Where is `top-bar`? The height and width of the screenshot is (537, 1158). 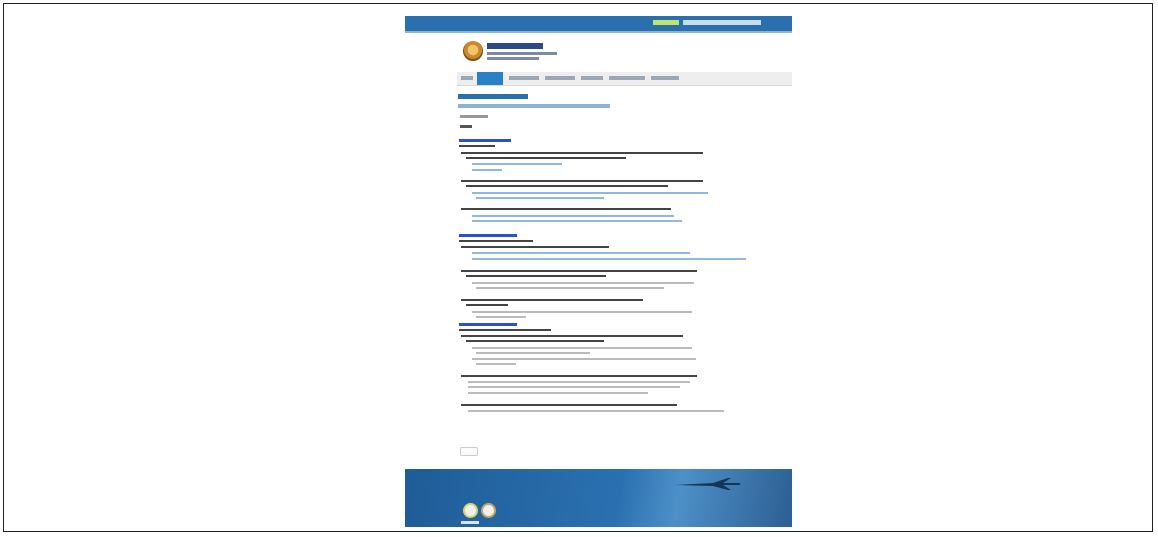
top-bar is located at coordinates (598, 23).